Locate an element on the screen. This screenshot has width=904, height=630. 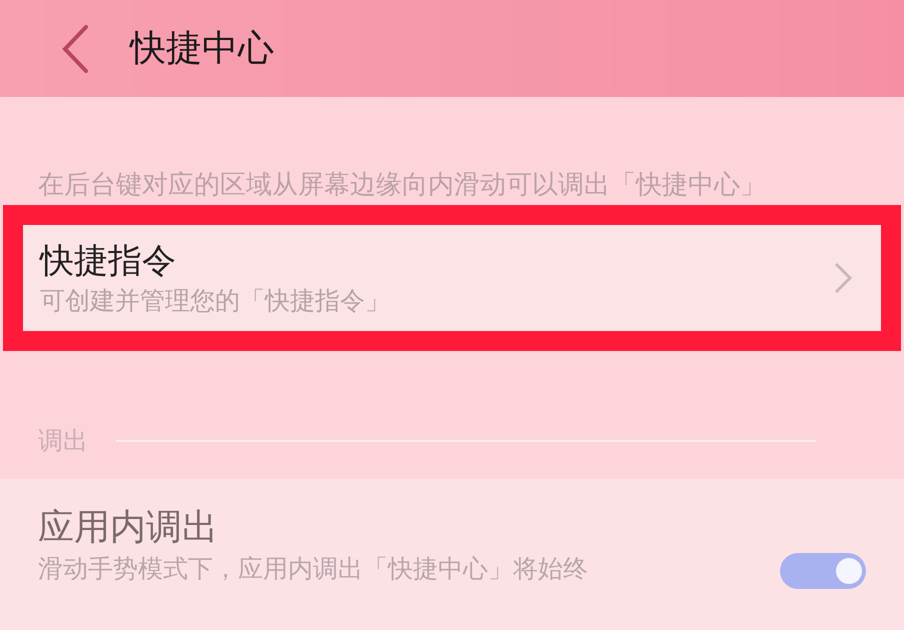
item-subtitle: 可创建并管理您的「快捷指令」 is located at coordinates (215, 301).